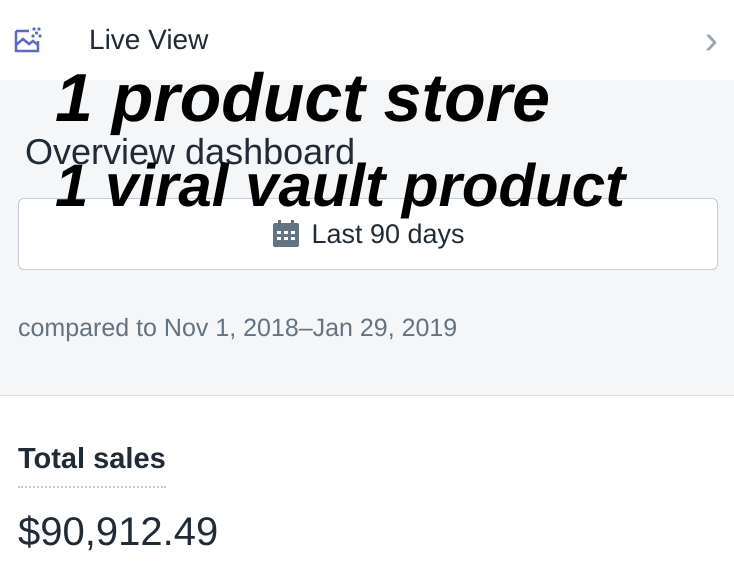  What do you see at coordinates (286, 234) in the screenshot?
I see `calendar-icon` at bounding box center [286, 234].